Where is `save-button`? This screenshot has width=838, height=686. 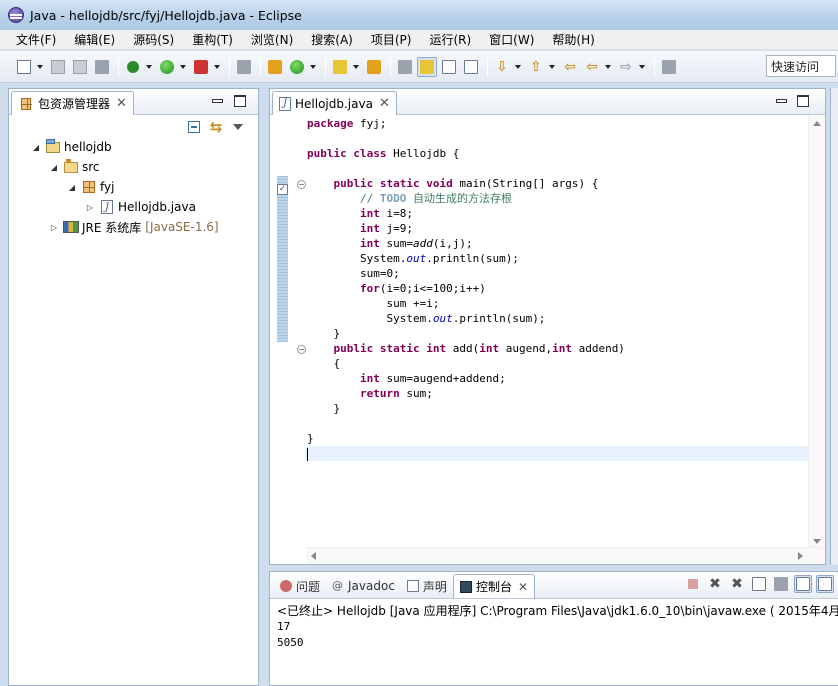
save-button is located at coordinates (58, 67).